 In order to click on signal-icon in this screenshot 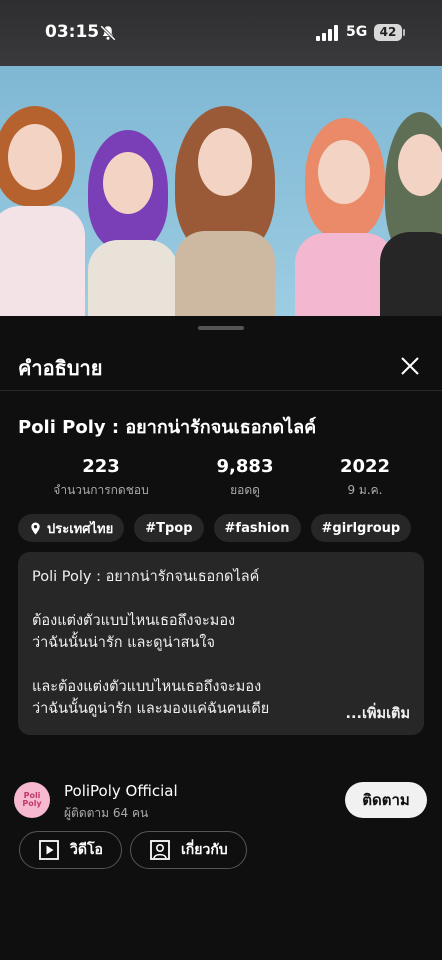, I will do `click(327, 33)`.